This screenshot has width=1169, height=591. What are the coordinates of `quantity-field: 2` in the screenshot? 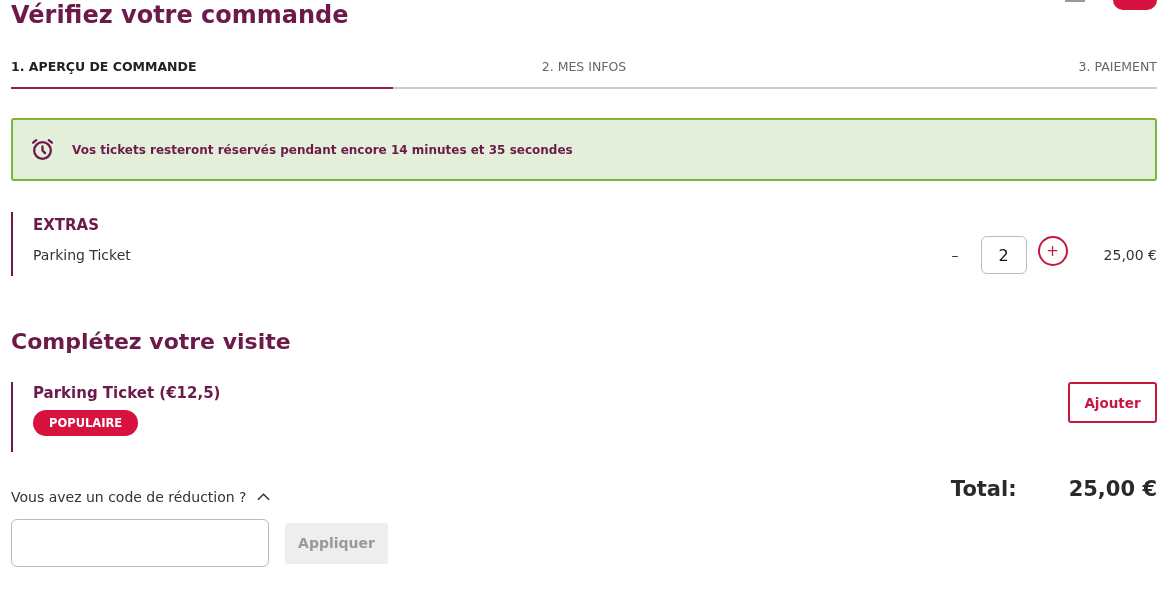 It's located at (1003, 255).